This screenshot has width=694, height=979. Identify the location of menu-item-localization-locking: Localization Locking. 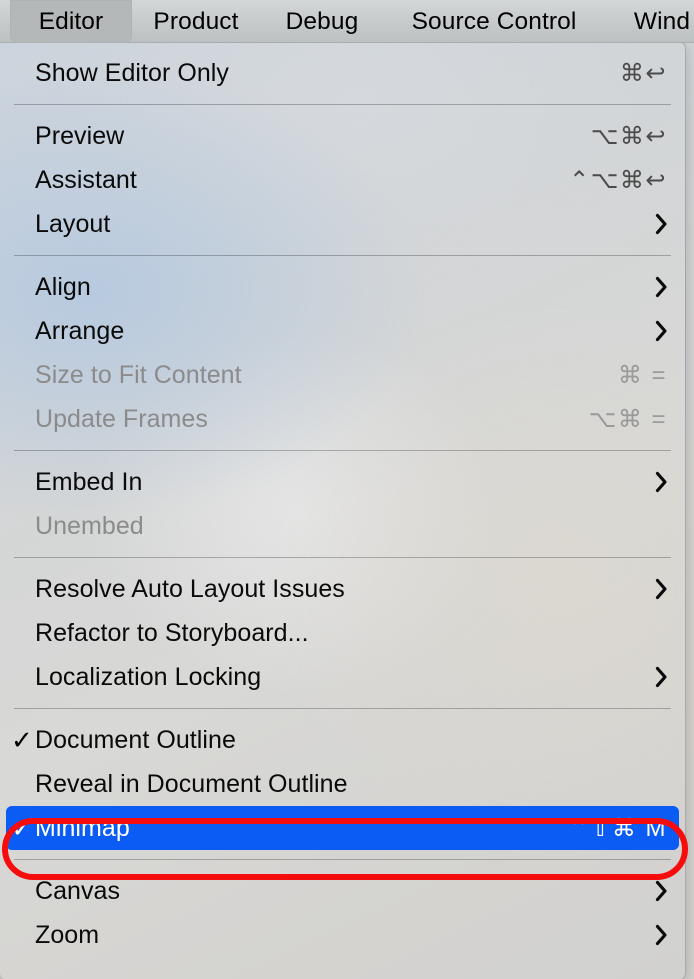
(342, 677).